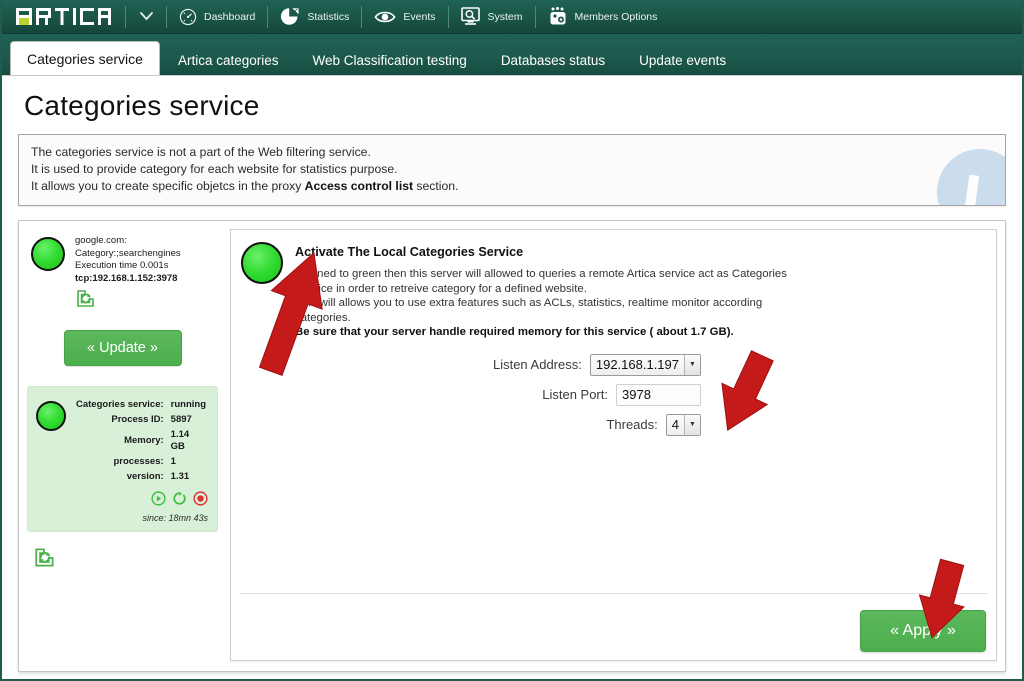 The width and height of the screenshot is (1024, 681). What do you see at coordinates (141, 500) in the screenshot?
I see `service-action-buttons` at bounding box center [141, 500].